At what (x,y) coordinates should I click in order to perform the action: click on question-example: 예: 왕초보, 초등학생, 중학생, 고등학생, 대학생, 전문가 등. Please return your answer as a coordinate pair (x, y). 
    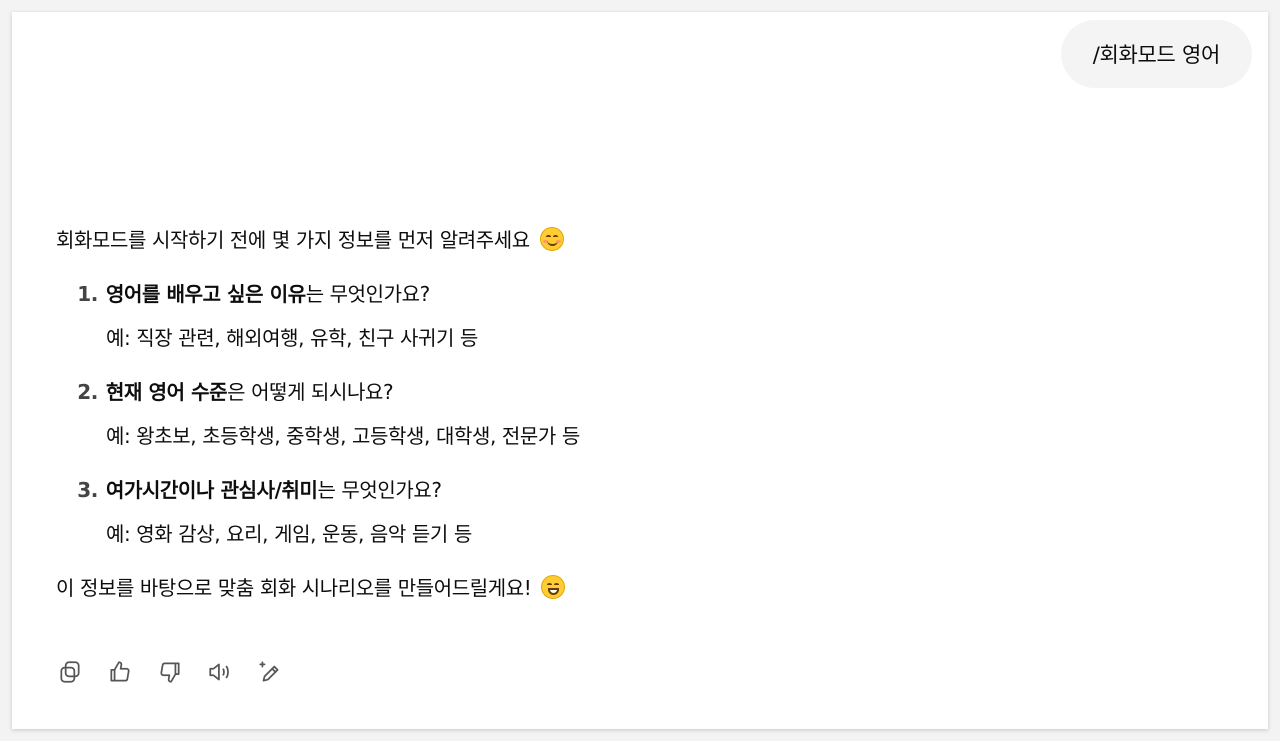
    Looking at the image, I should click on (343, 436).